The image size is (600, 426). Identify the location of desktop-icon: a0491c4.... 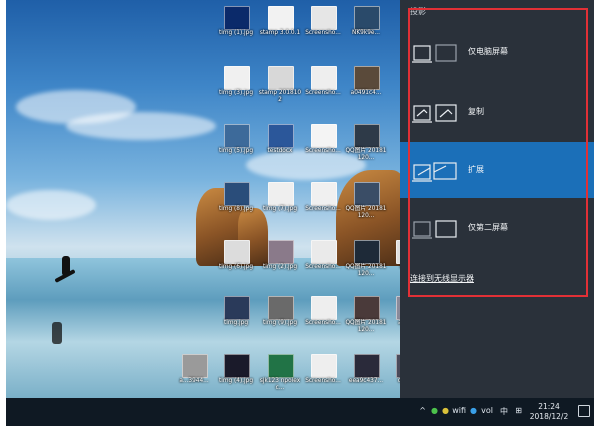
(366, 95).